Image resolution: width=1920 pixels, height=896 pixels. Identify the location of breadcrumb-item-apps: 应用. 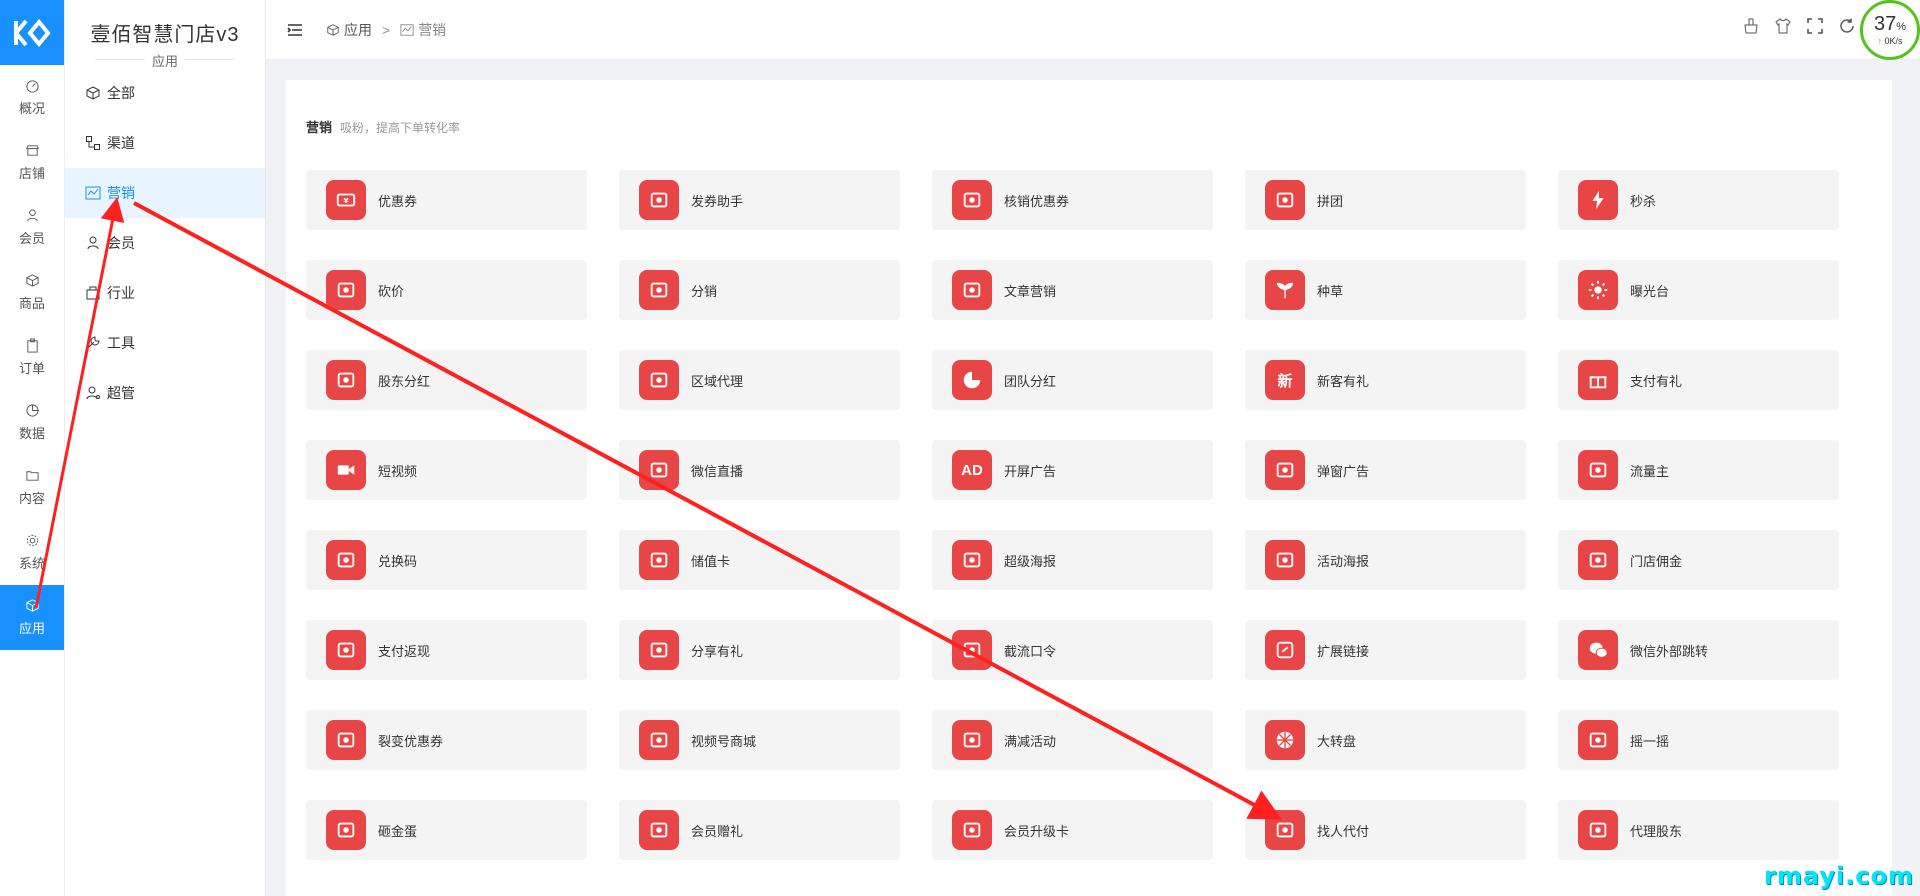
(349, 30).